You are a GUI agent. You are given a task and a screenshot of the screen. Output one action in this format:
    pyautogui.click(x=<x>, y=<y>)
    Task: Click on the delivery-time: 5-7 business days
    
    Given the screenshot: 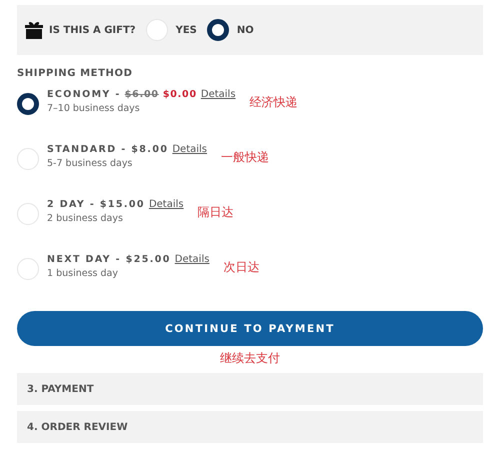 What is the action you would take?
    pyautogui.click(x=90, y=163)
    